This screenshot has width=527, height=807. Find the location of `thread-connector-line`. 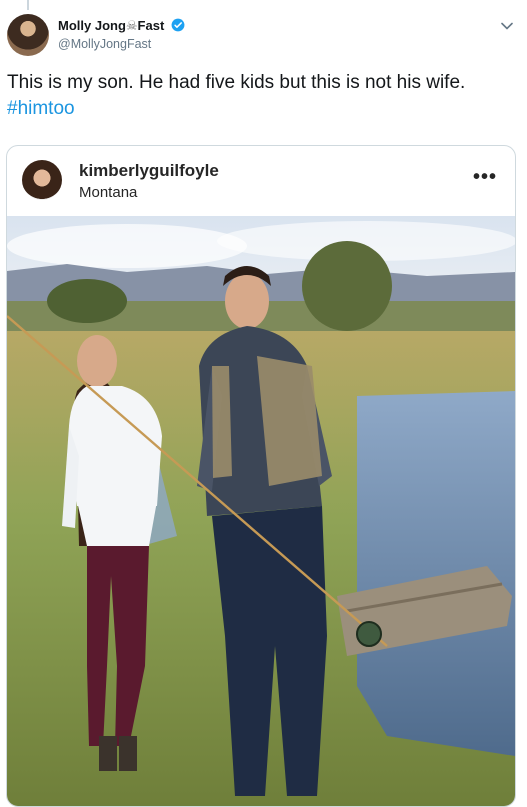

thread-connector-line is located at coordinates (28, 5).